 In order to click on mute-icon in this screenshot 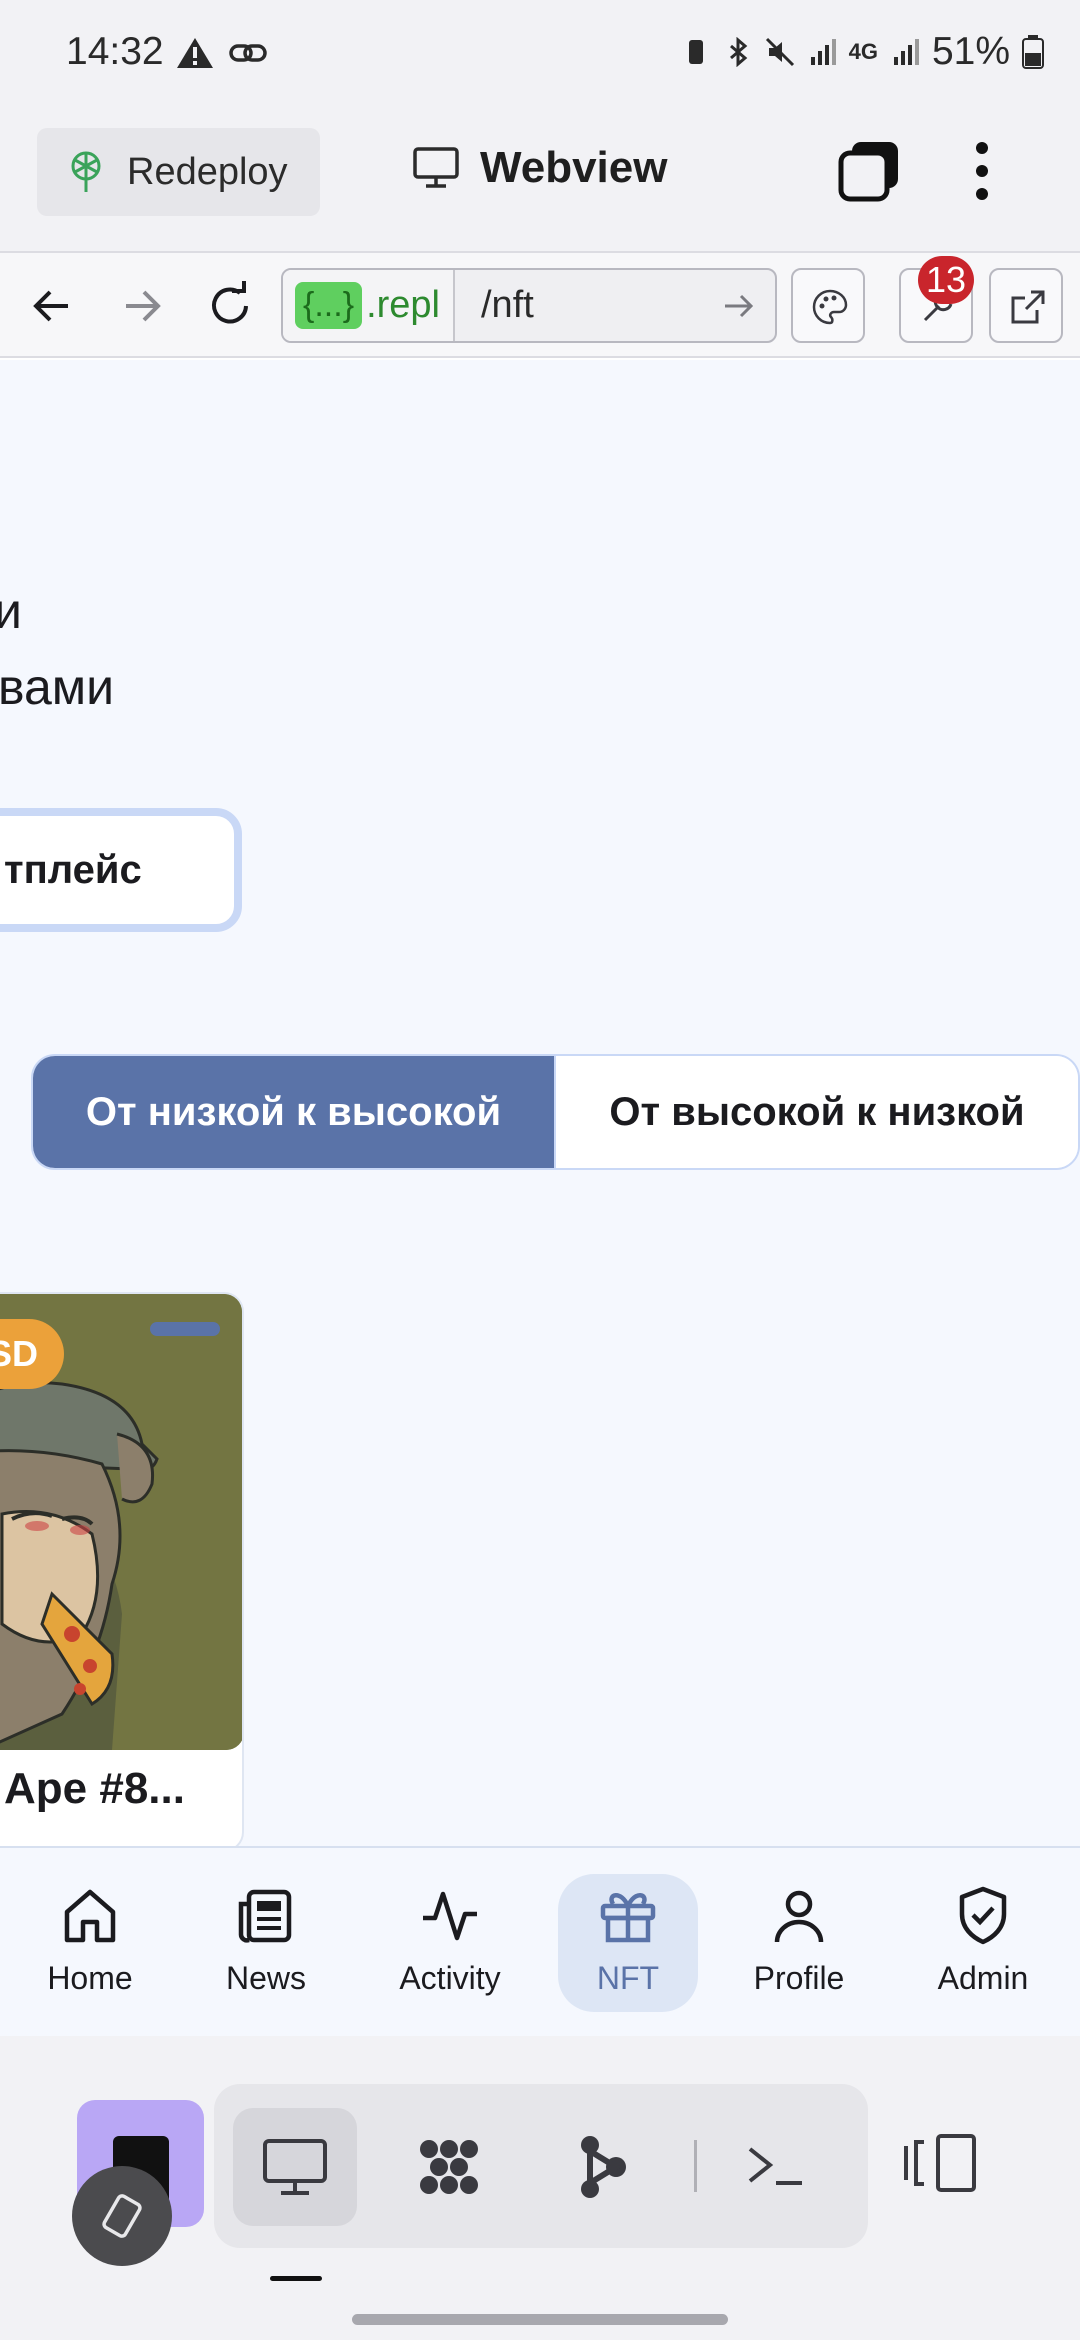, I will do `click(779, 52)`.